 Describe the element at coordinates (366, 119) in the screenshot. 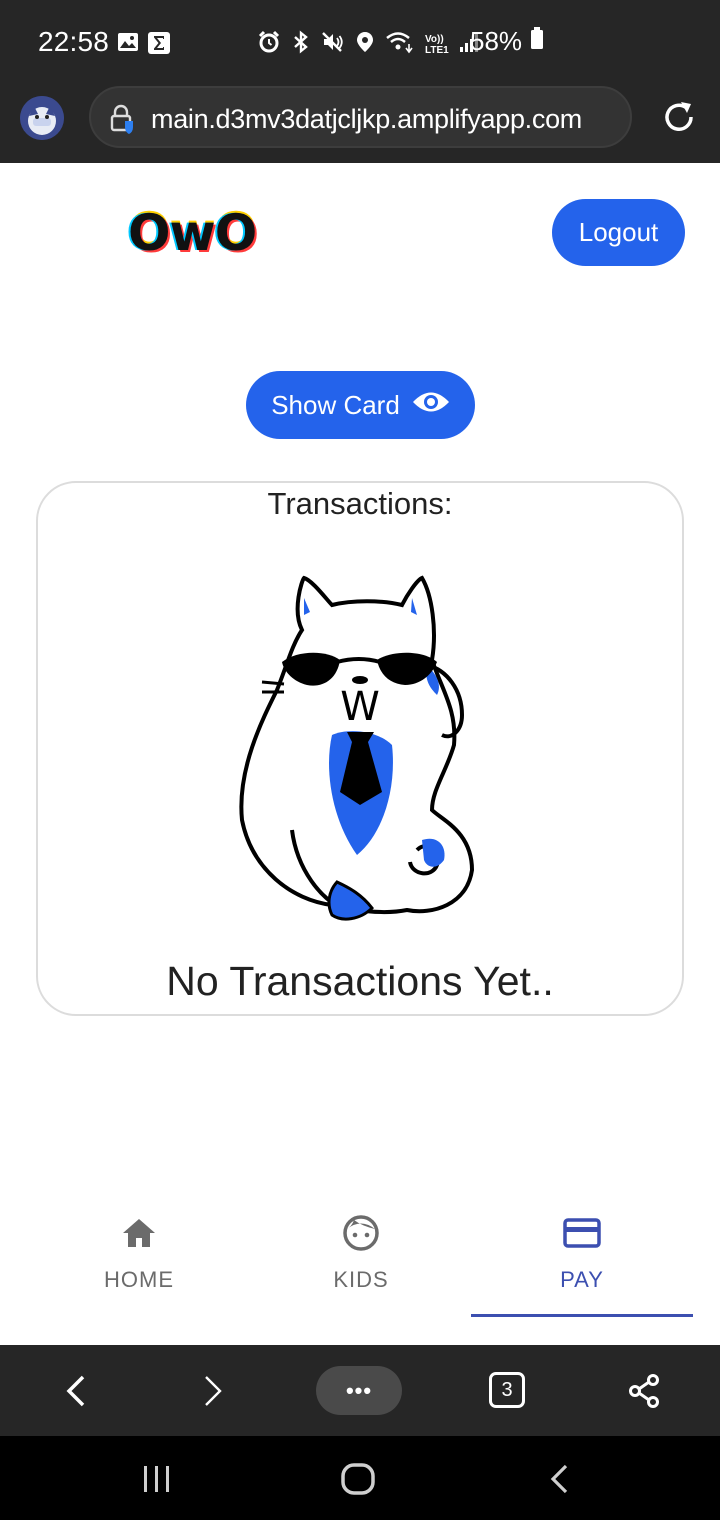

I see `url-text: main.d3mv3datjcljkp.amplifyapp.com` at that location.